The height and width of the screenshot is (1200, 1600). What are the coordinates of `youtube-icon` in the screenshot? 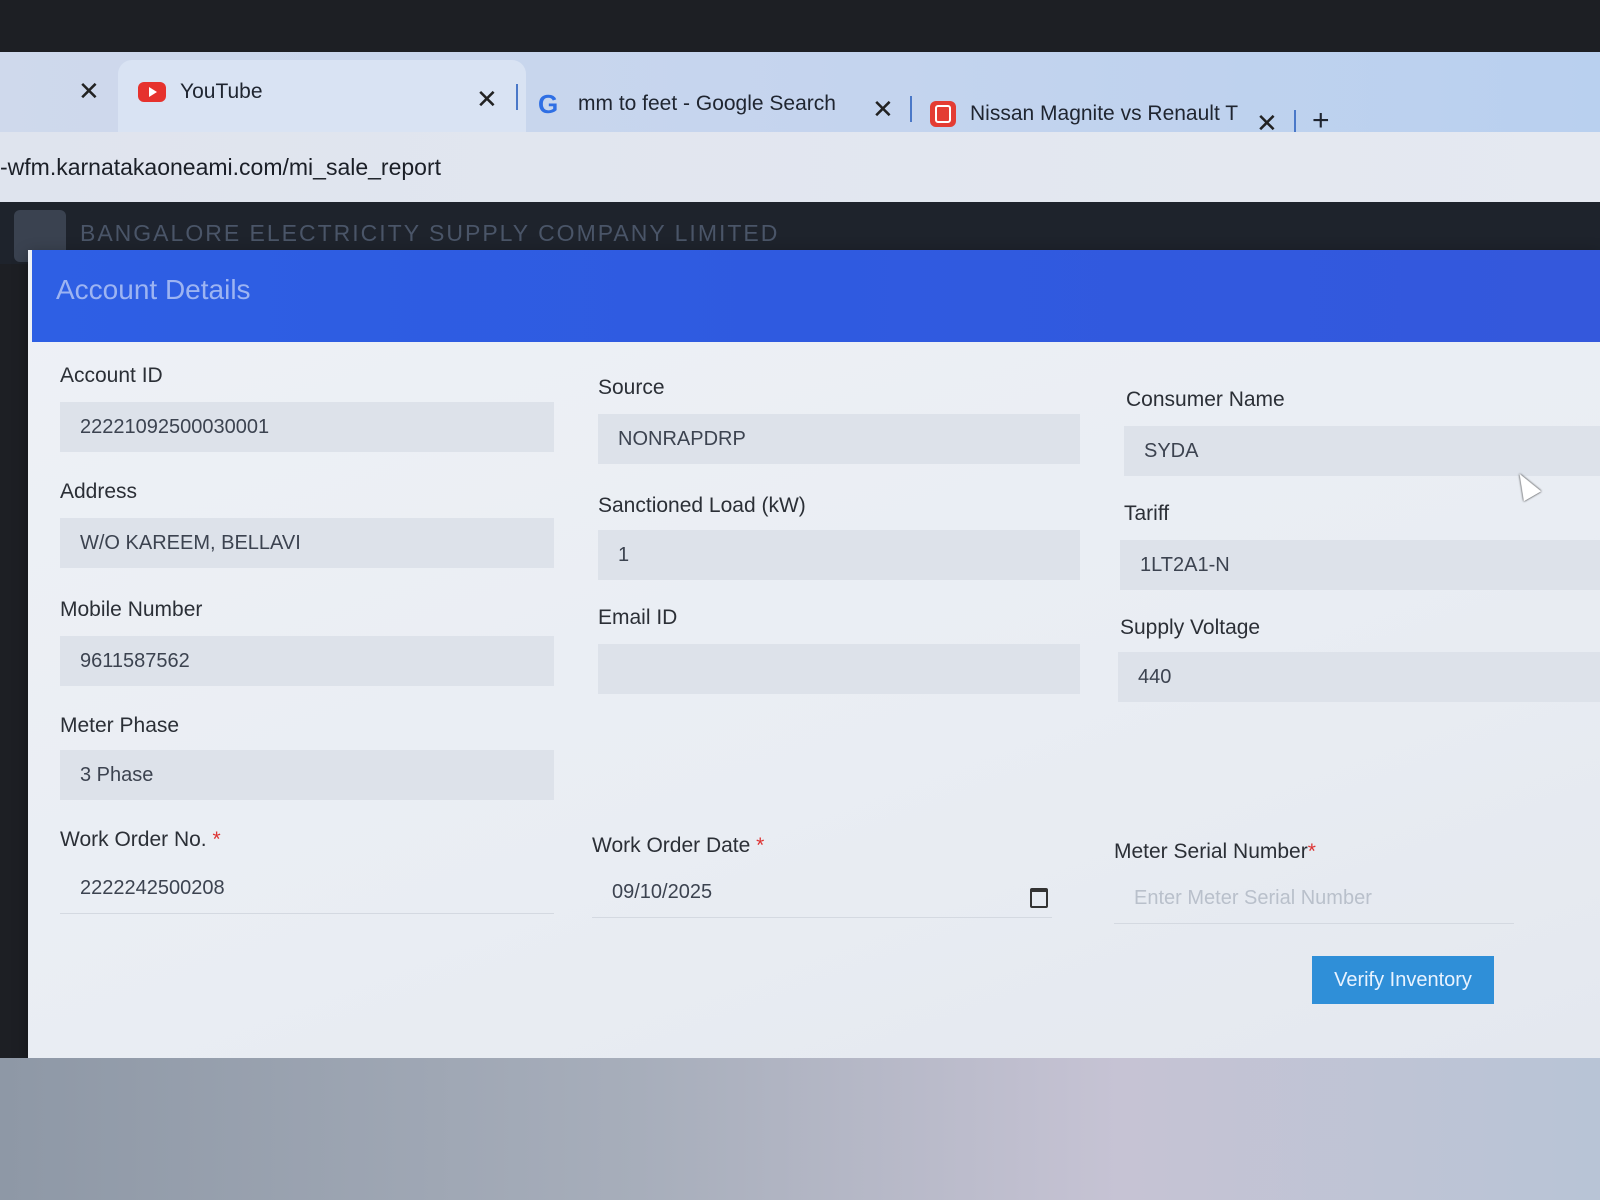 It's located at (152, 92).